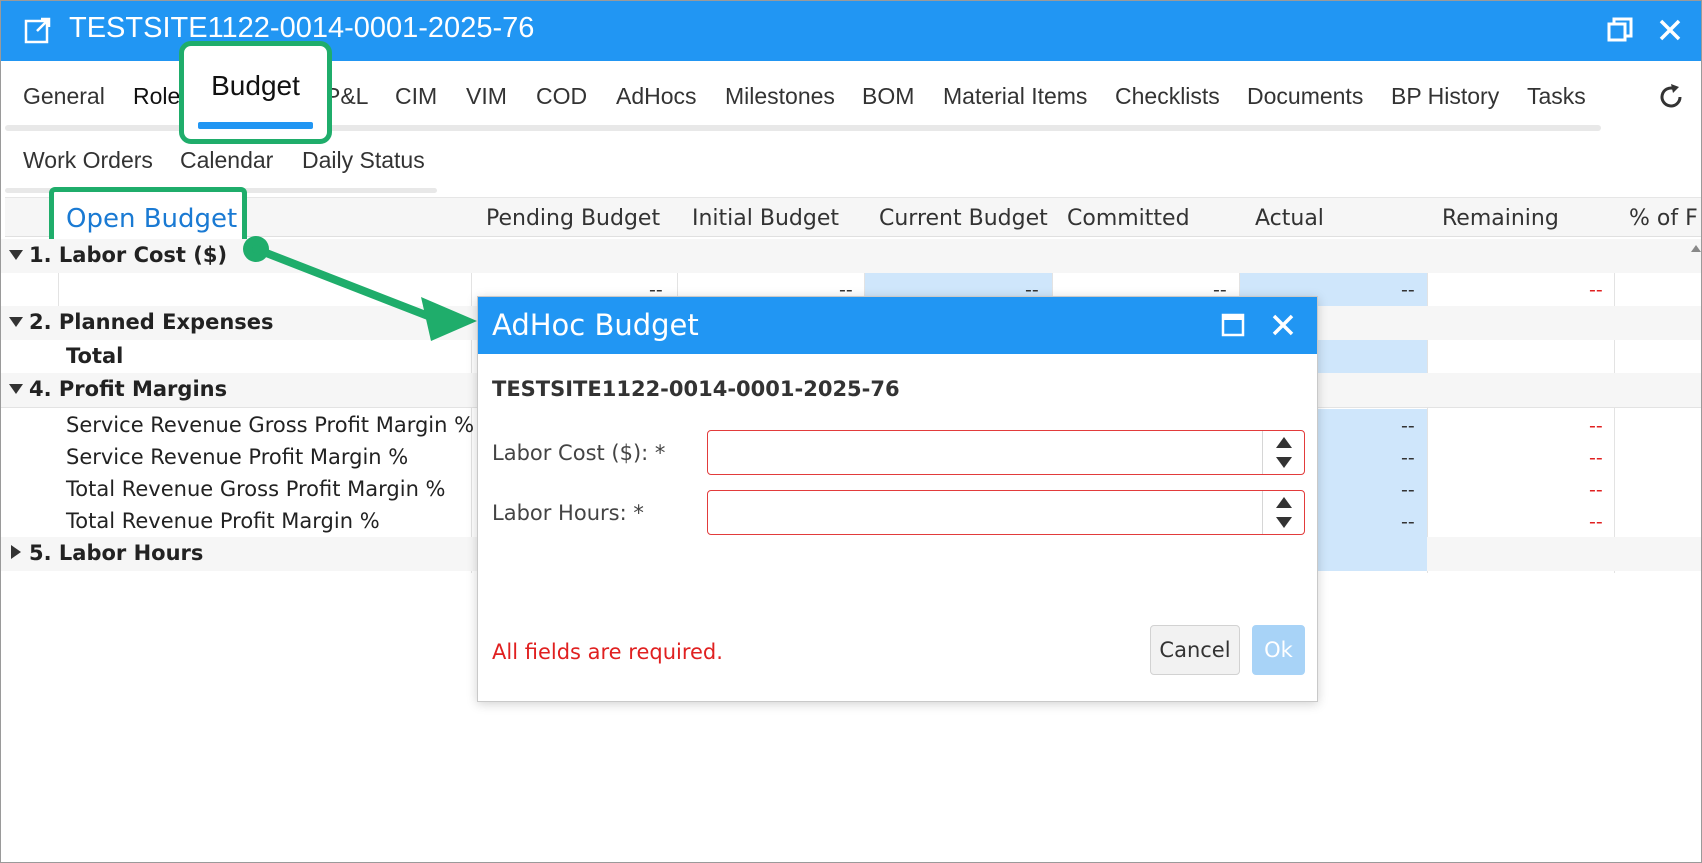 This screenshot has width=1702, height=863. I want to click on close-window-icon, so click(1670, 30).